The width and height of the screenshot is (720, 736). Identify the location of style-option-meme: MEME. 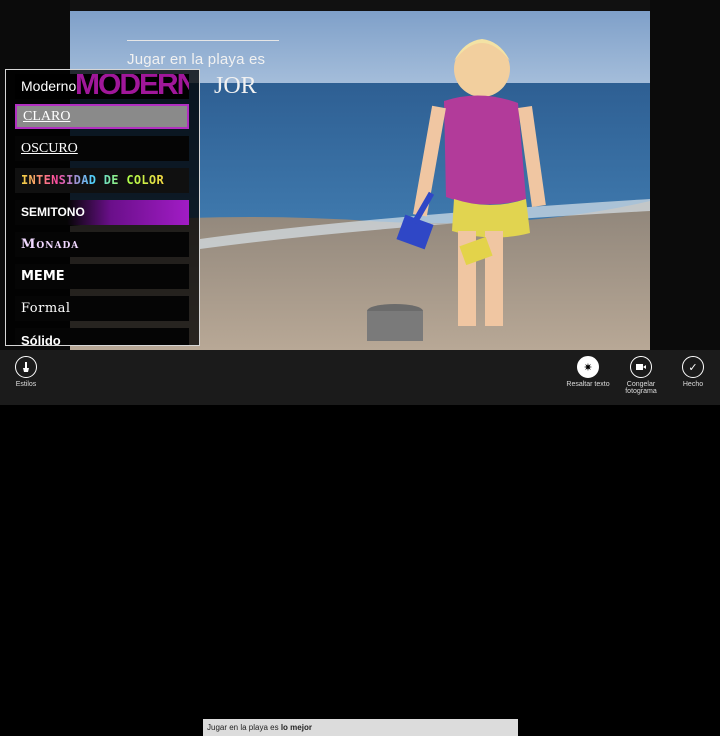
(102, 276).